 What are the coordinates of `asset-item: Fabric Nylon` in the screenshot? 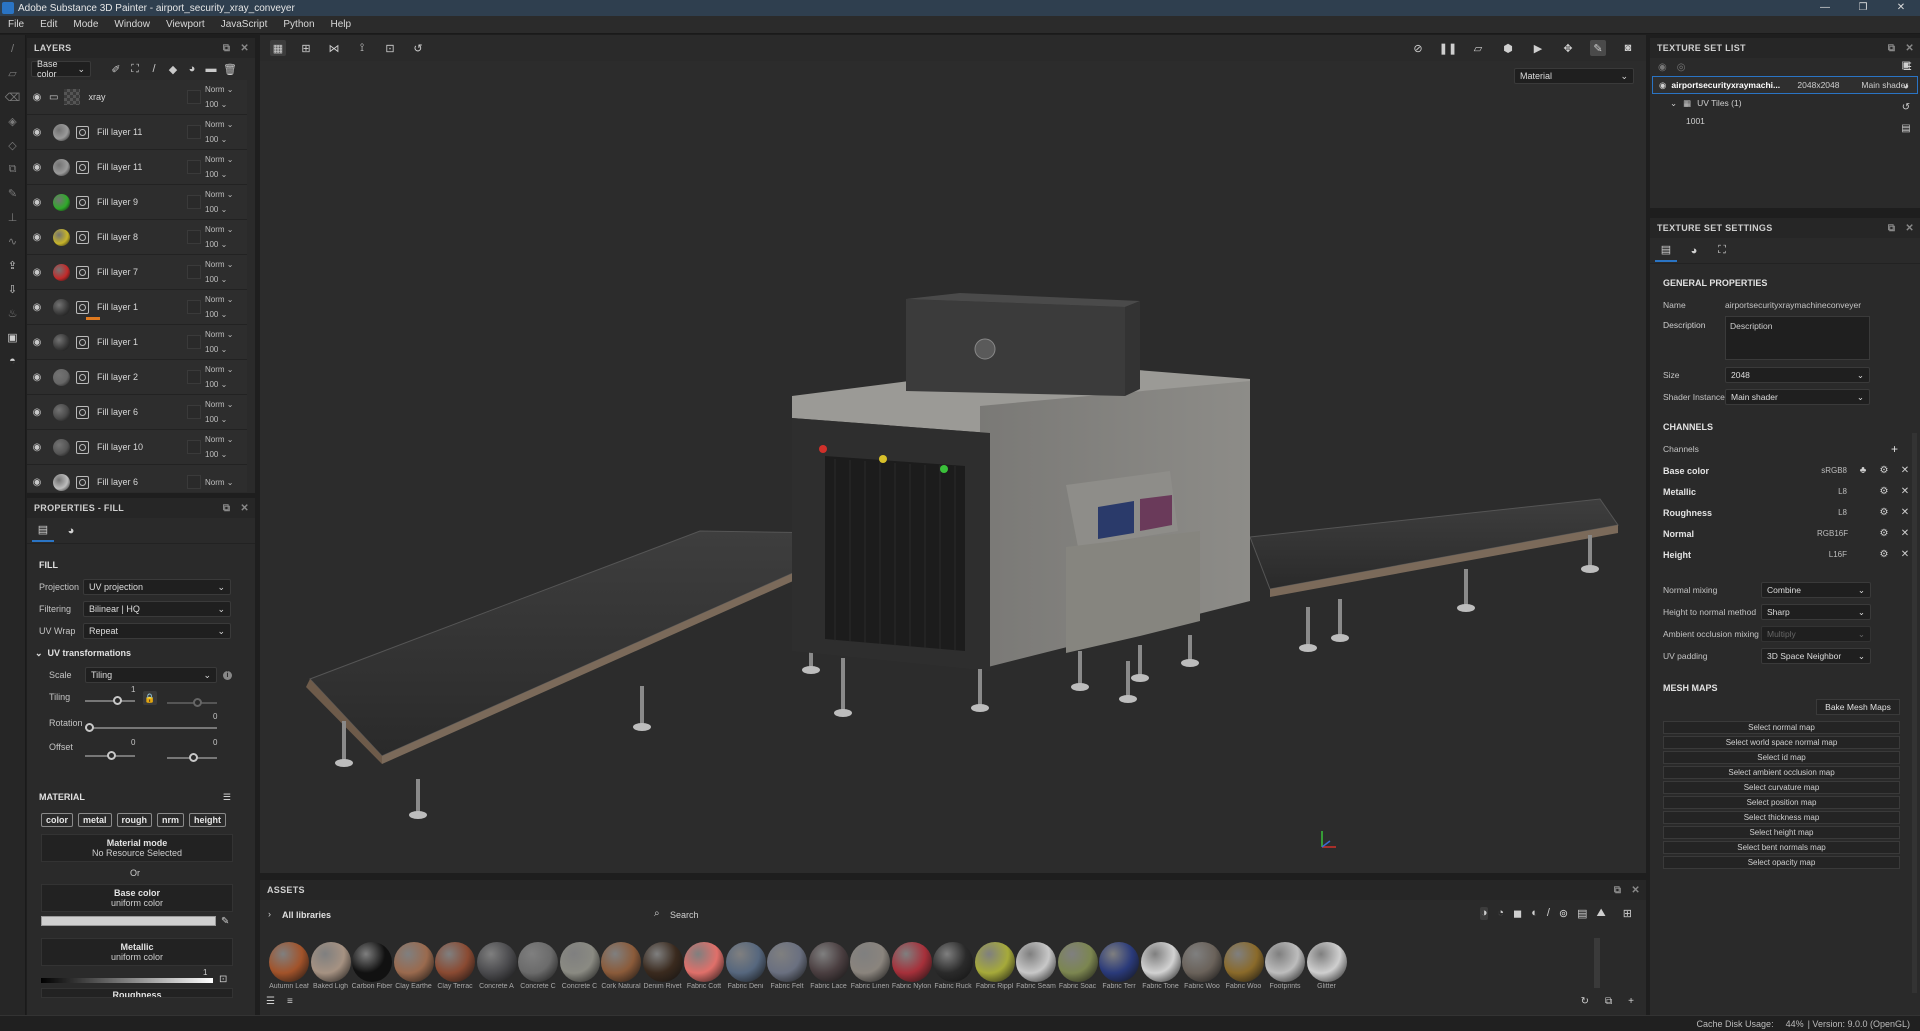 It's located at (912, 966).